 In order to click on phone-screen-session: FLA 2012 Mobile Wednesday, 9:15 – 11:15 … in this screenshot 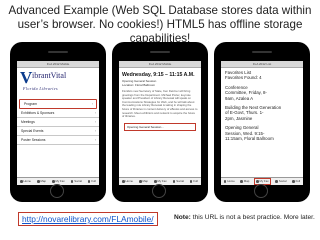, I will do `click(160, 123)`.